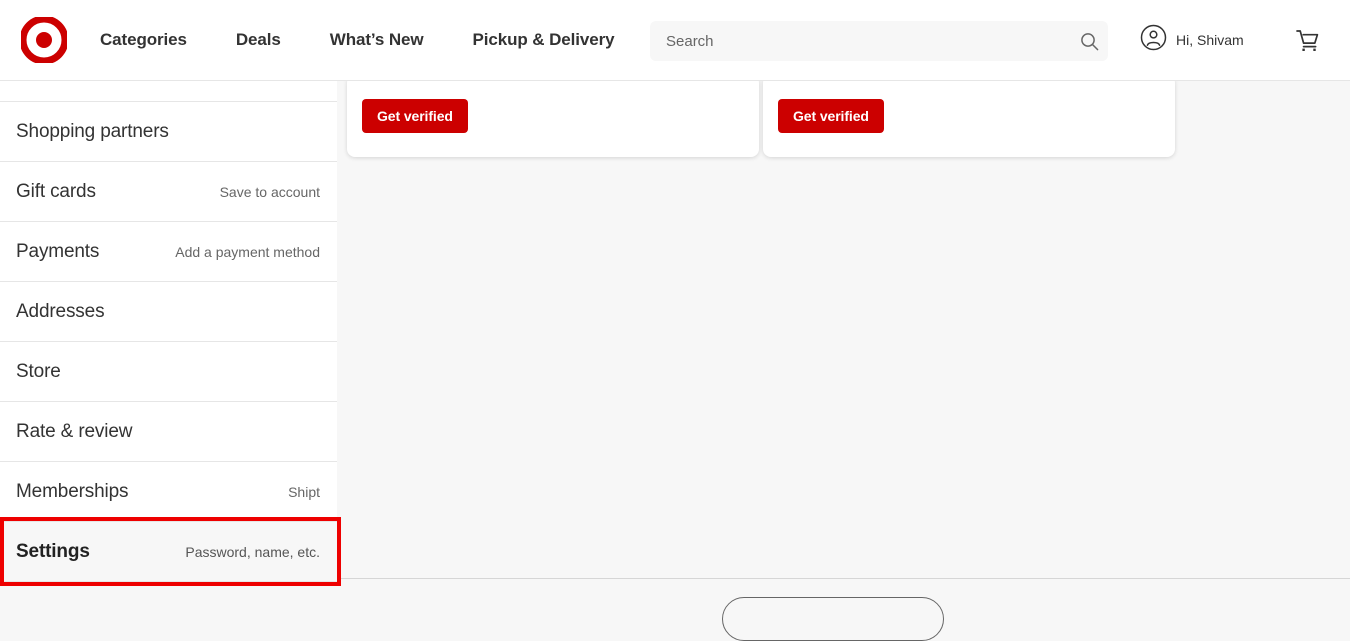  Describe the element at coordinates (304, 491) in the screenshot. I see `sidebar-item-meta: Shipt` at that location.